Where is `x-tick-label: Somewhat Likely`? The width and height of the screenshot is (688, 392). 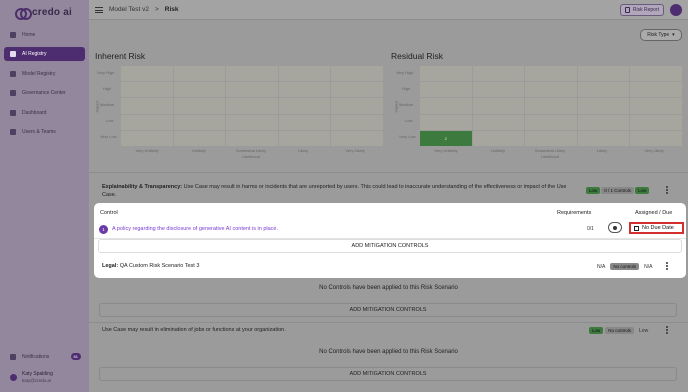 x-tick-label: Somewhat Likely is located at coordinates (251, 150).